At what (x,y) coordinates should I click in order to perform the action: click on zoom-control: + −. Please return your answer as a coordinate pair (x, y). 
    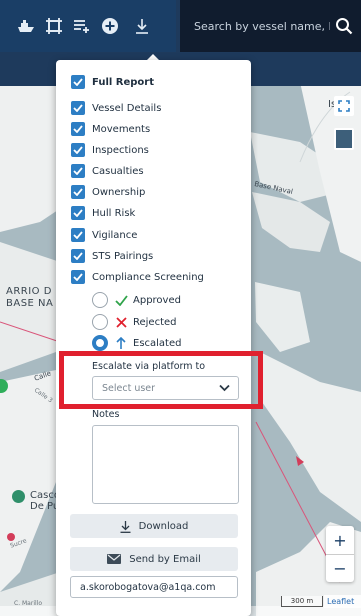
    Looking at the image, I should click on (340, 554).